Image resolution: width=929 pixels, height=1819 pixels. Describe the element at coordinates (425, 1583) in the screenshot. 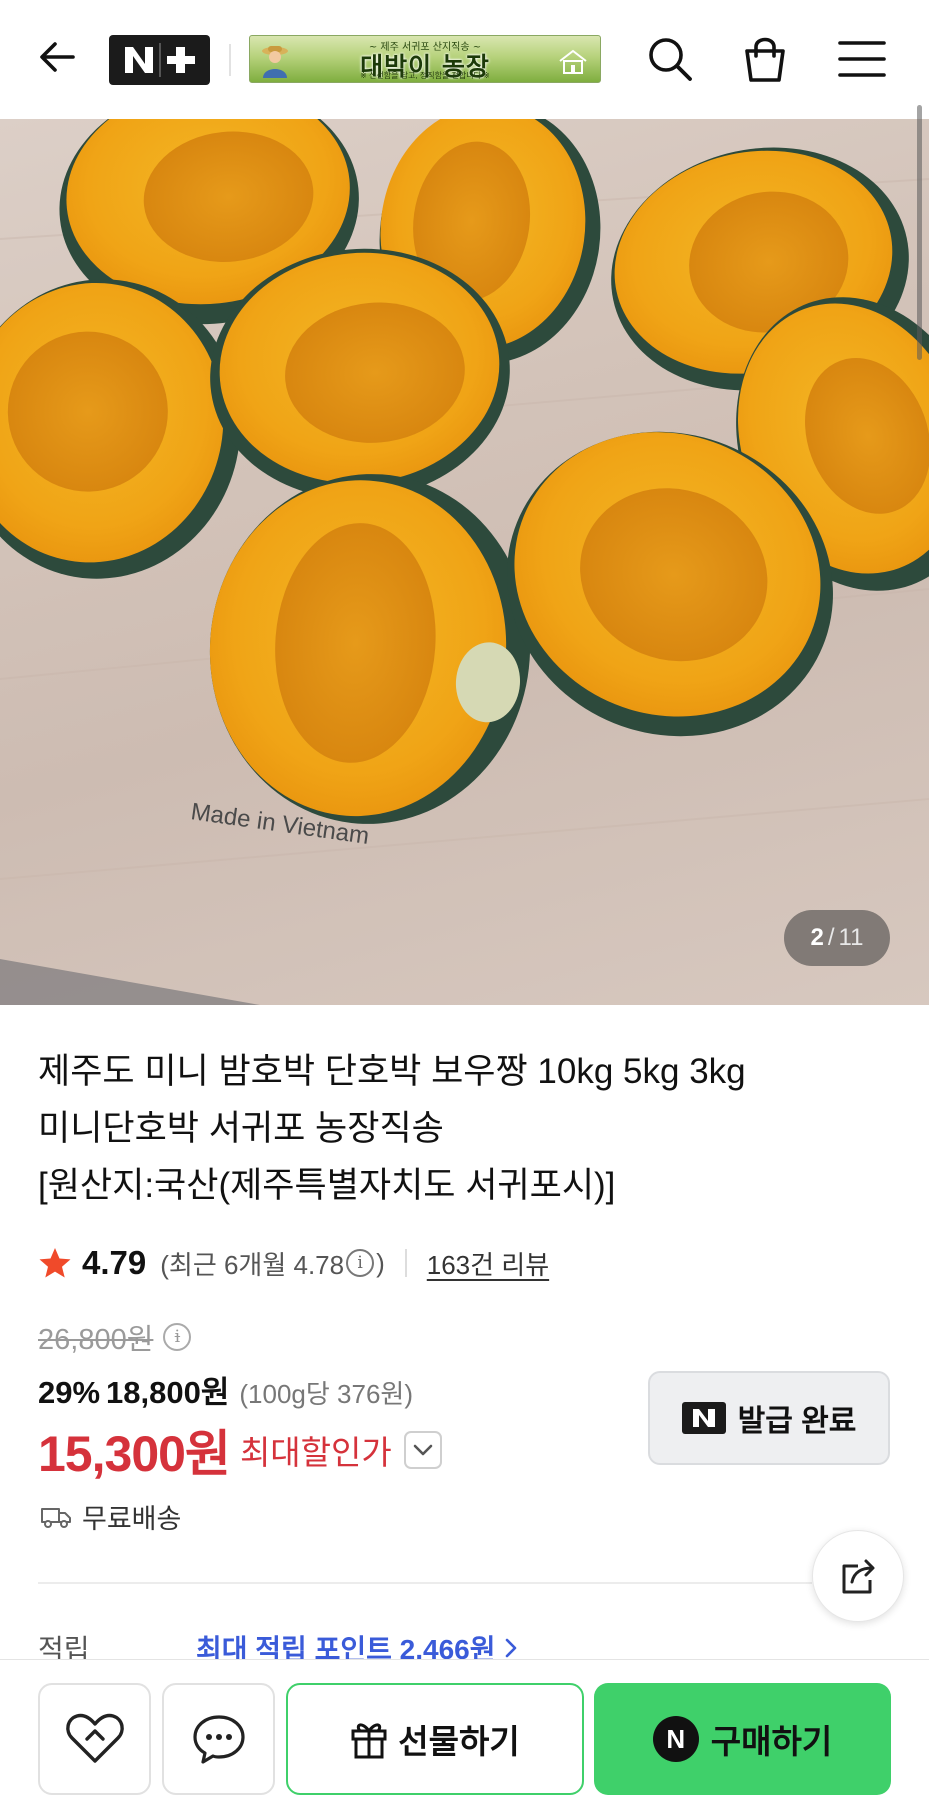

I see `section-divider` at that location.